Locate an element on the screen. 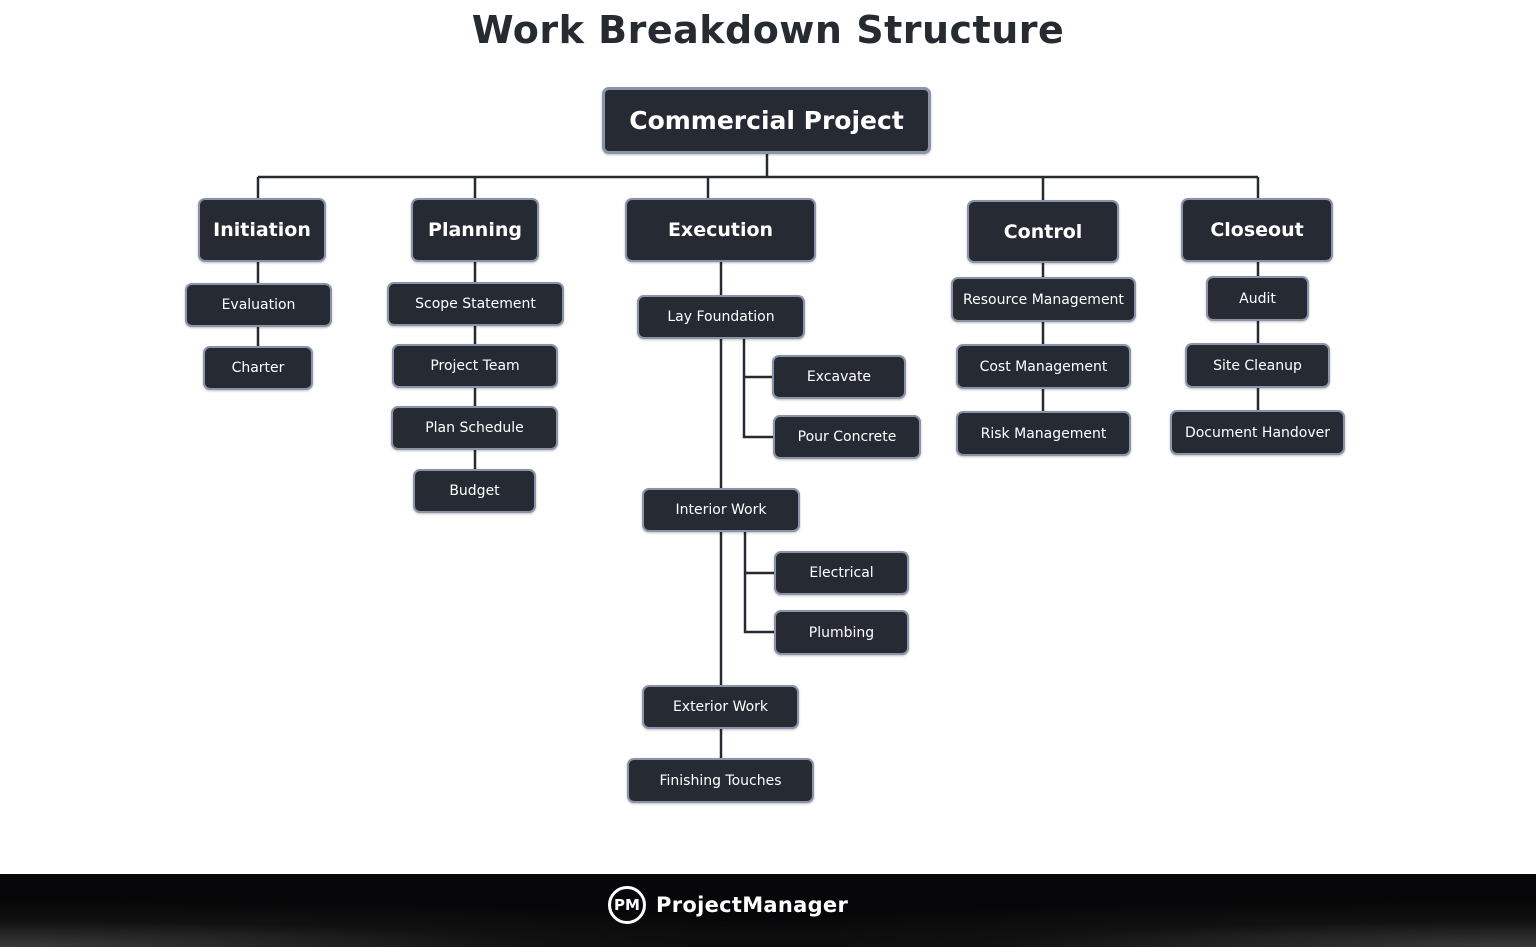 The image size is (1536, 947). brand-name: ProjectManager is located at coordinates (752, 905).